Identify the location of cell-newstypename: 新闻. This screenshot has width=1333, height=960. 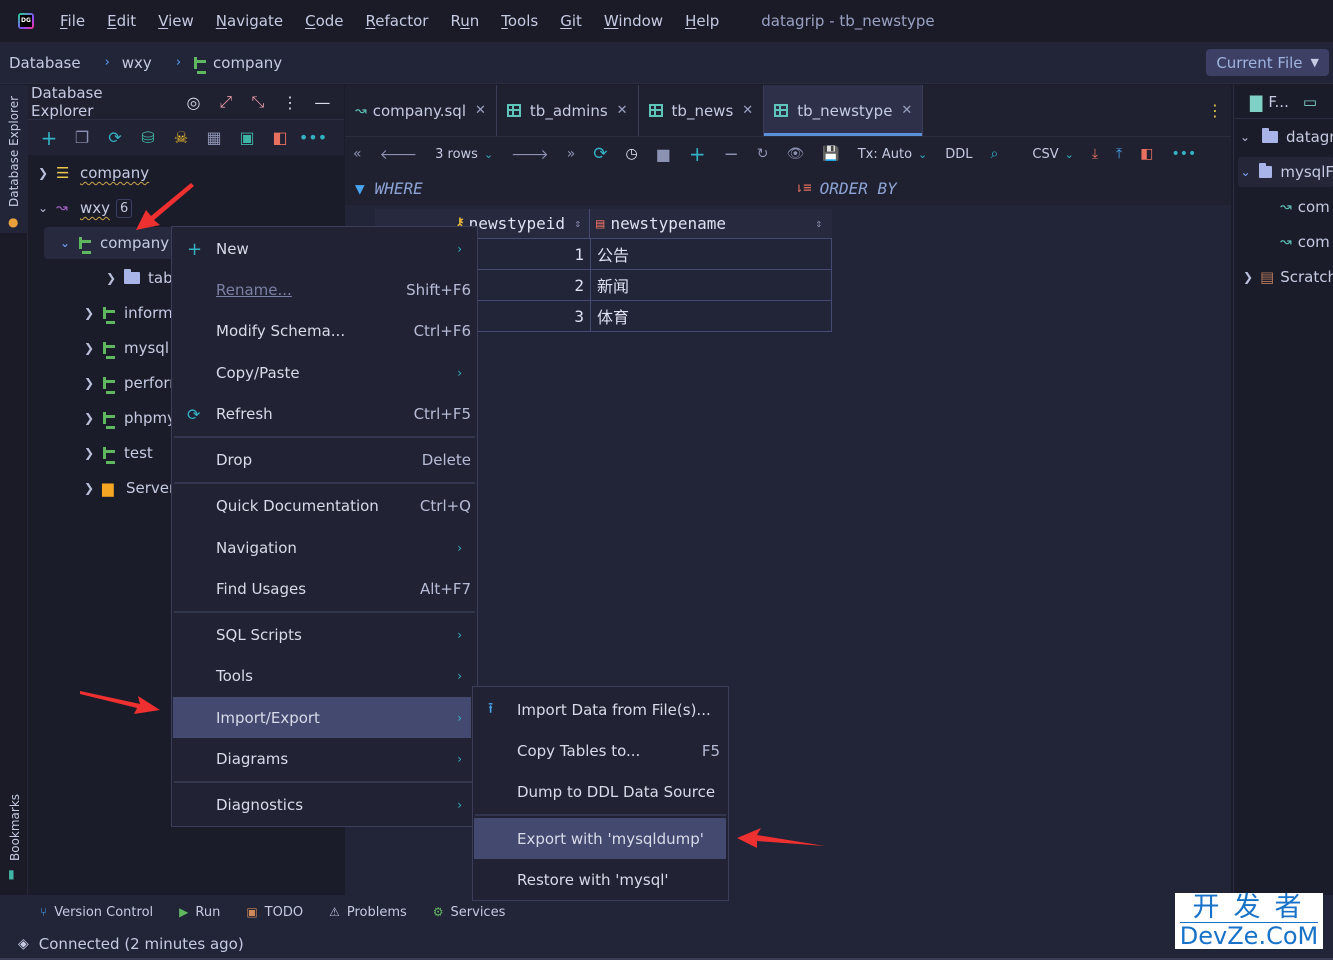
(711, 285).